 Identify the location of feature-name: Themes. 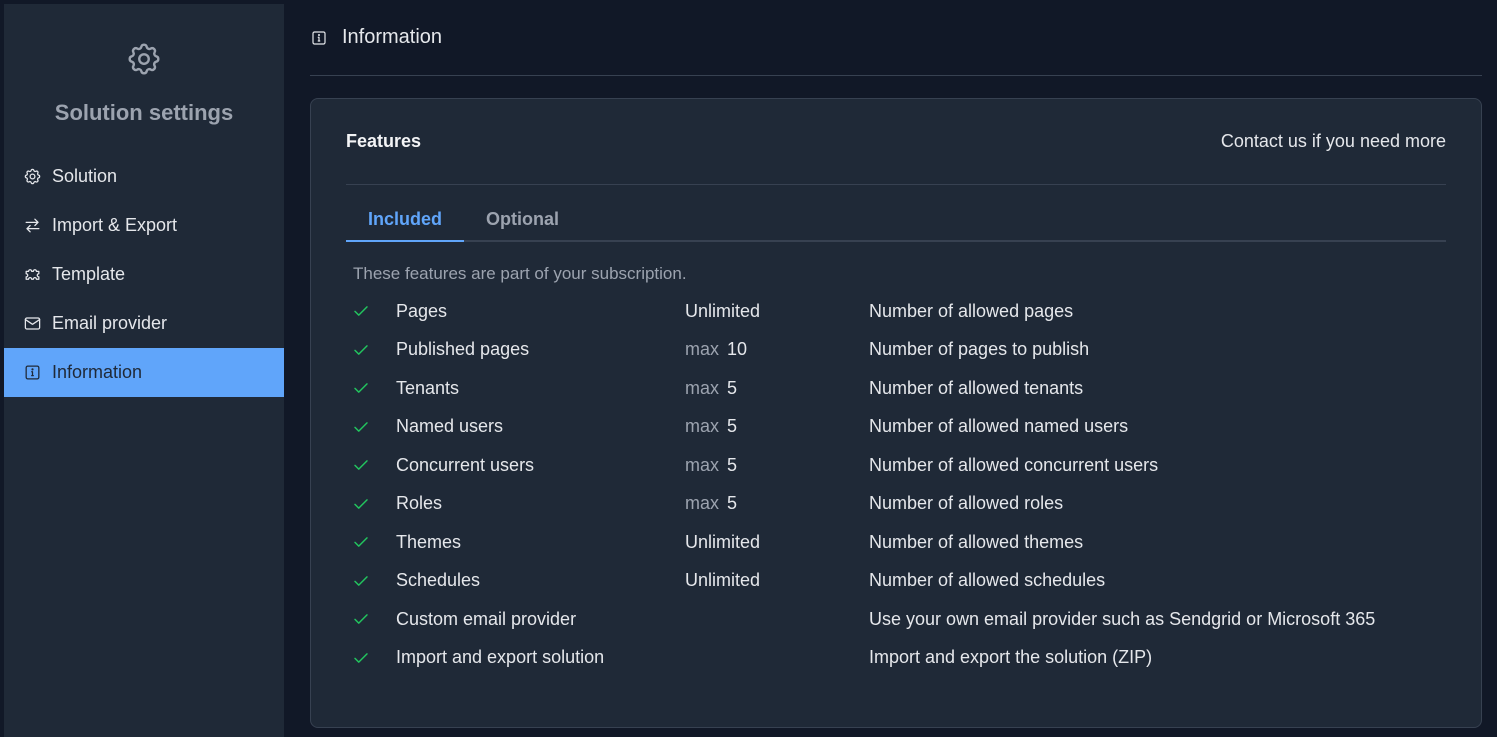
(429, 541).